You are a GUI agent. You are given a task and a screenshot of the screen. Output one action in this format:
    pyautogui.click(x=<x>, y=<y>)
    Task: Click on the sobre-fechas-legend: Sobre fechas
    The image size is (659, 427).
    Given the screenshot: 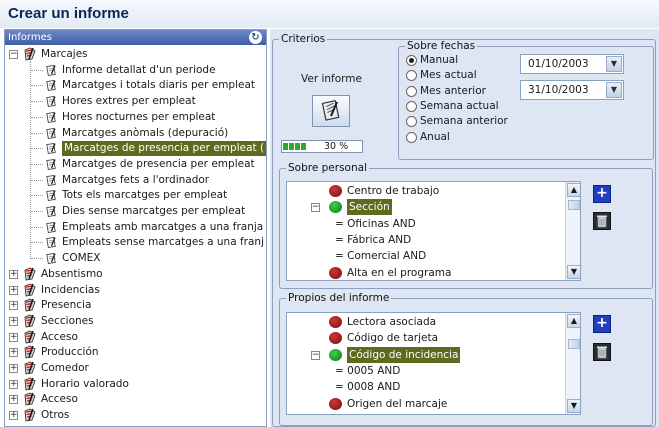 What is the action you would take?
    pyautogui.click(x=441, y=46)
    